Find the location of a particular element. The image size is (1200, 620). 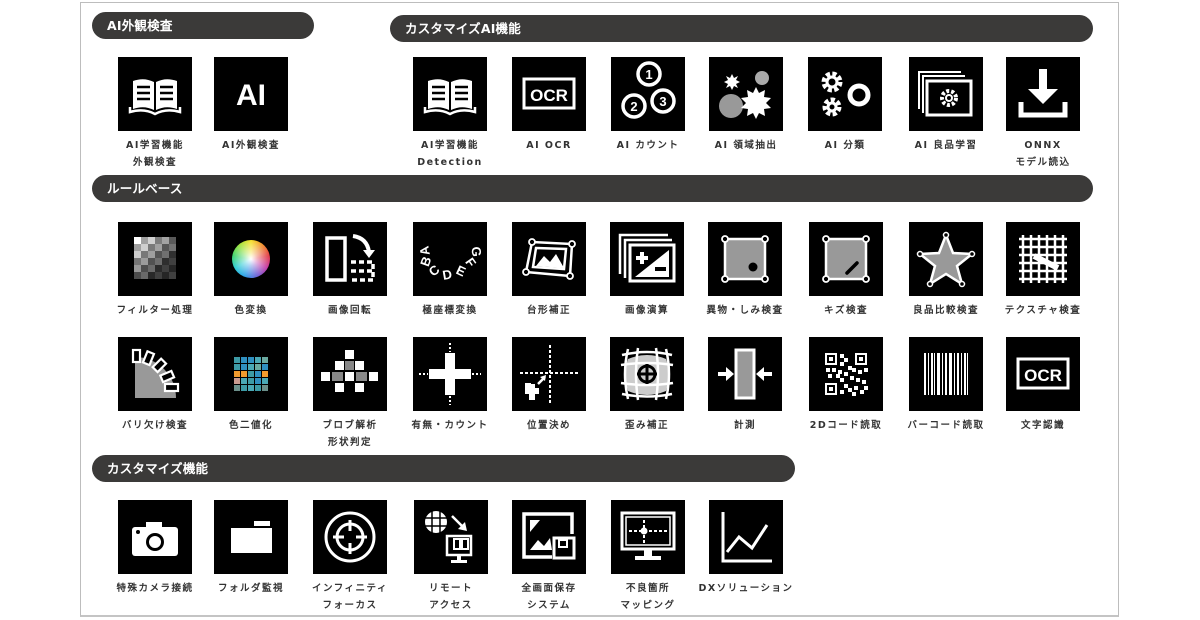

line-chart-icon is located at coordinates (746, 537).